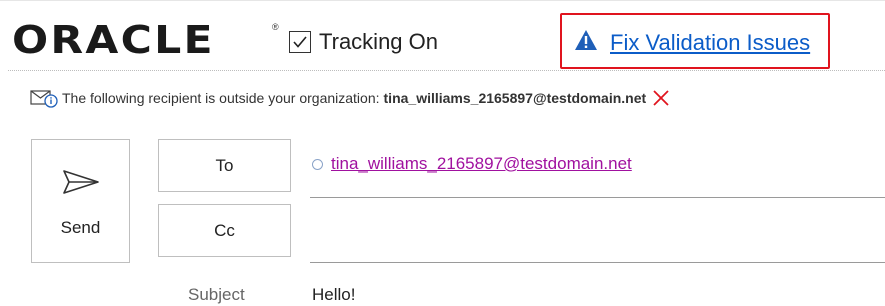 Image resolution: width=885 pixels, height=306 pixels. Describe the element at coordinates (586, 40) in the screenshot. I see `warning-triangle-icon` at that location.